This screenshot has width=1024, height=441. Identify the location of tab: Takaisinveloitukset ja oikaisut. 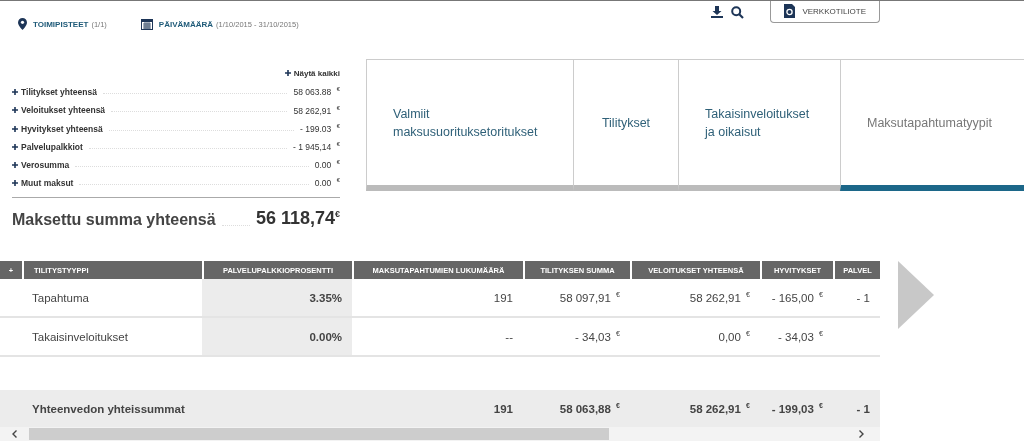
(759, 125).